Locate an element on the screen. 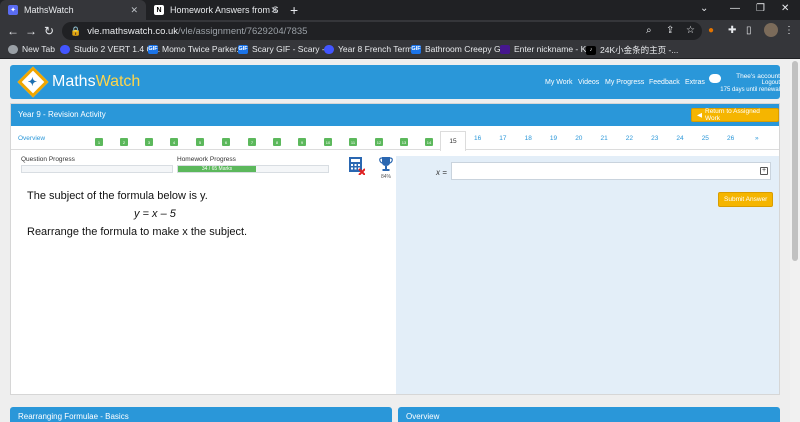  restore-icon: ❐ is located at coordinates (760, 8).